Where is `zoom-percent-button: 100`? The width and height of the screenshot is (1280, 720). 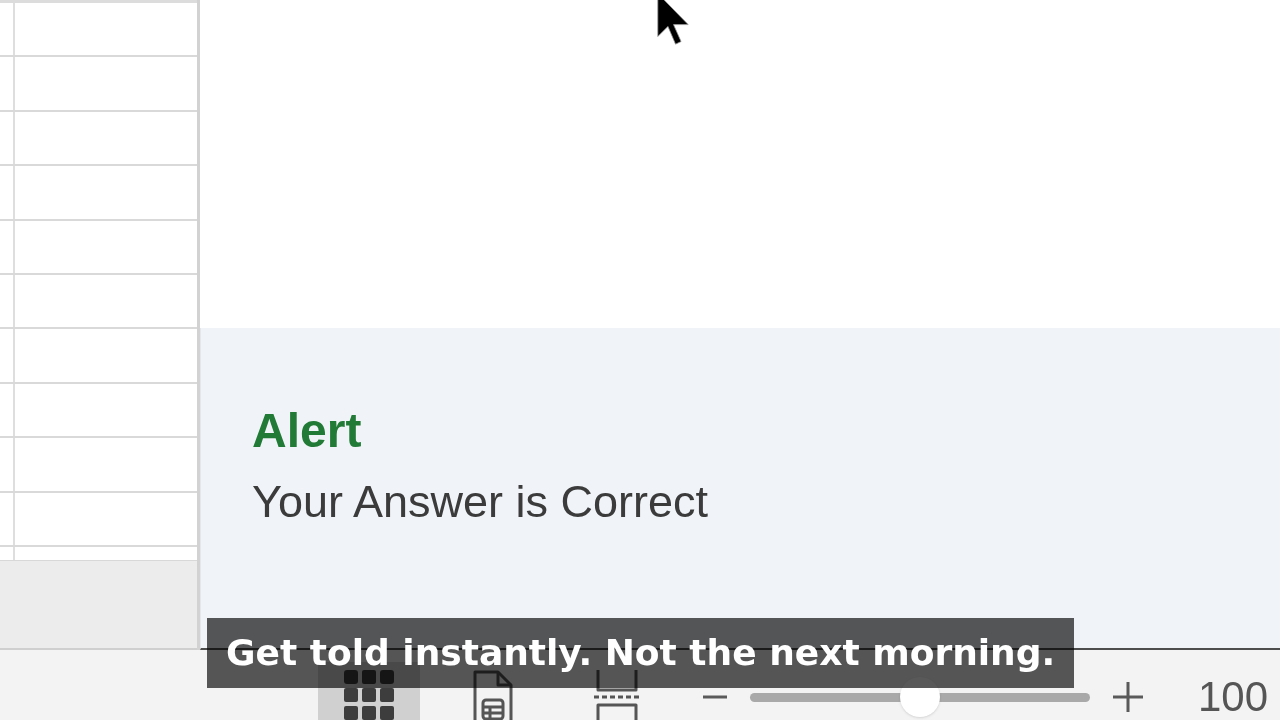
zoom-percent-button: 100 is located at coordinates (1233, 697).